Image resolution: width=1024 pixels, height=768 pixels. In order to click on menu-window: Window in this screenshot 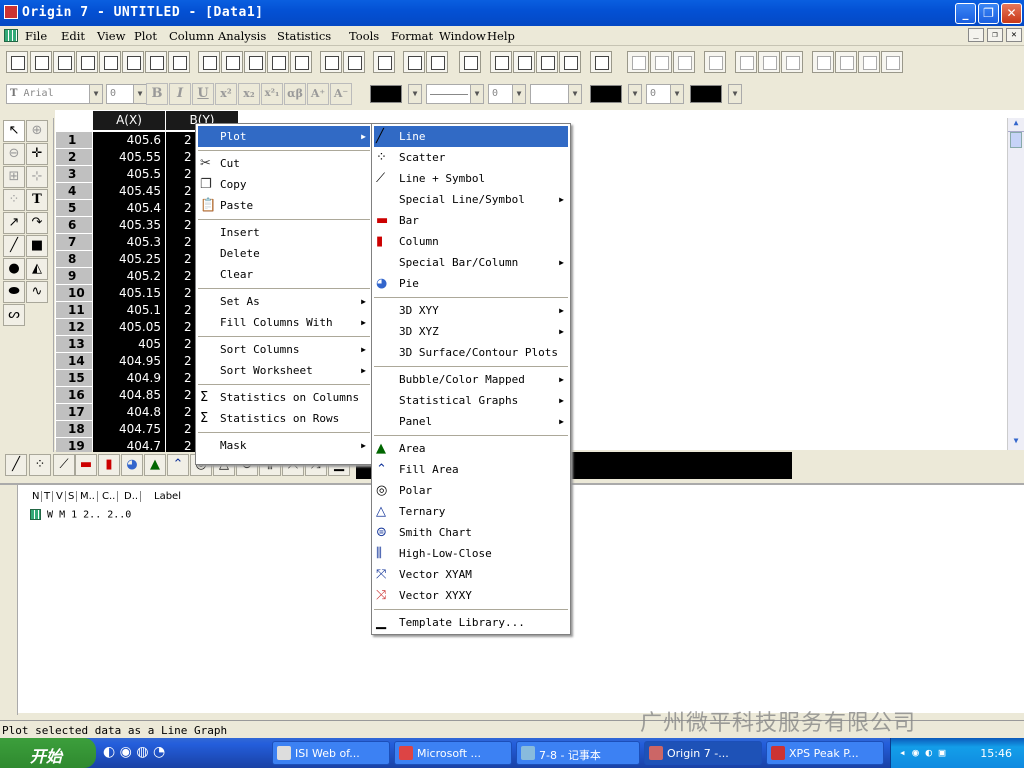, I will do `click(462, 36)`.